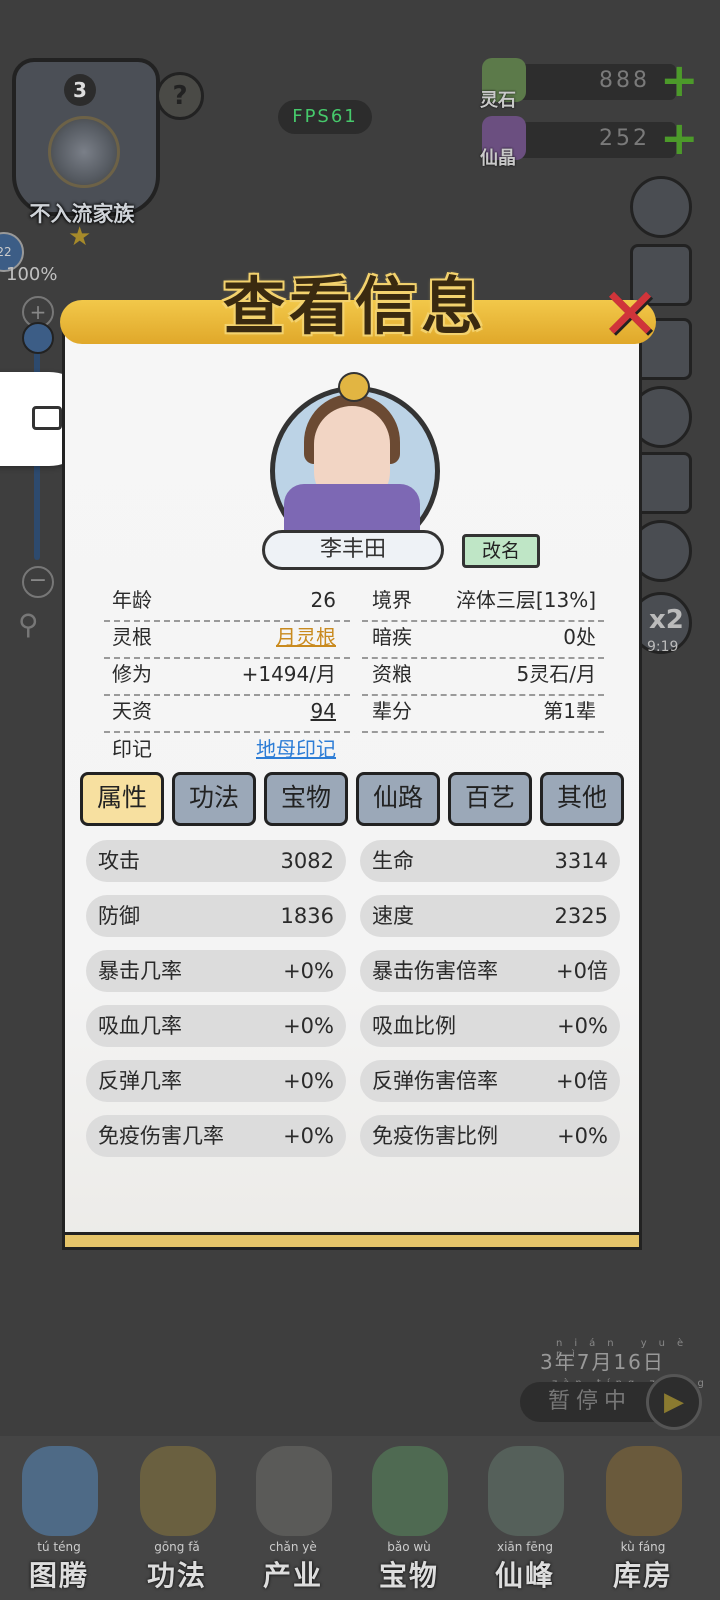 The height and width of the screenshot is (1600, 720). What do you see at coordinates (32, 274) in the screenshot?
I see `zoom-percent: 100%` at bounding box center [32, 274].